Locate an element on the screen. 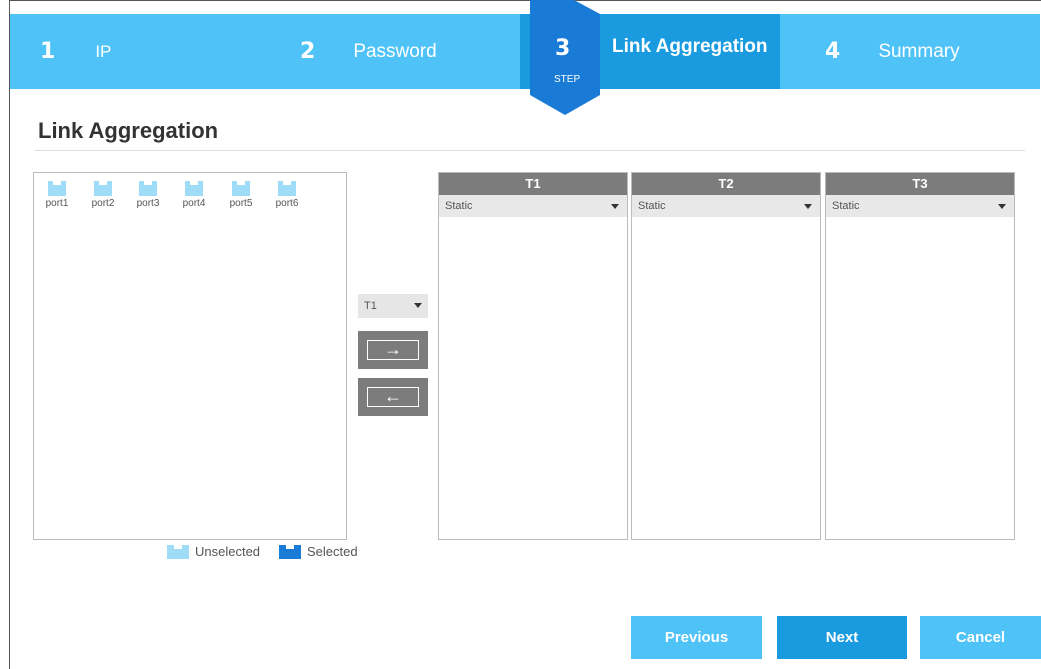 The height and width of the screenshot is (669, 1041). next-button: Next is located at coordinates (842, 637).